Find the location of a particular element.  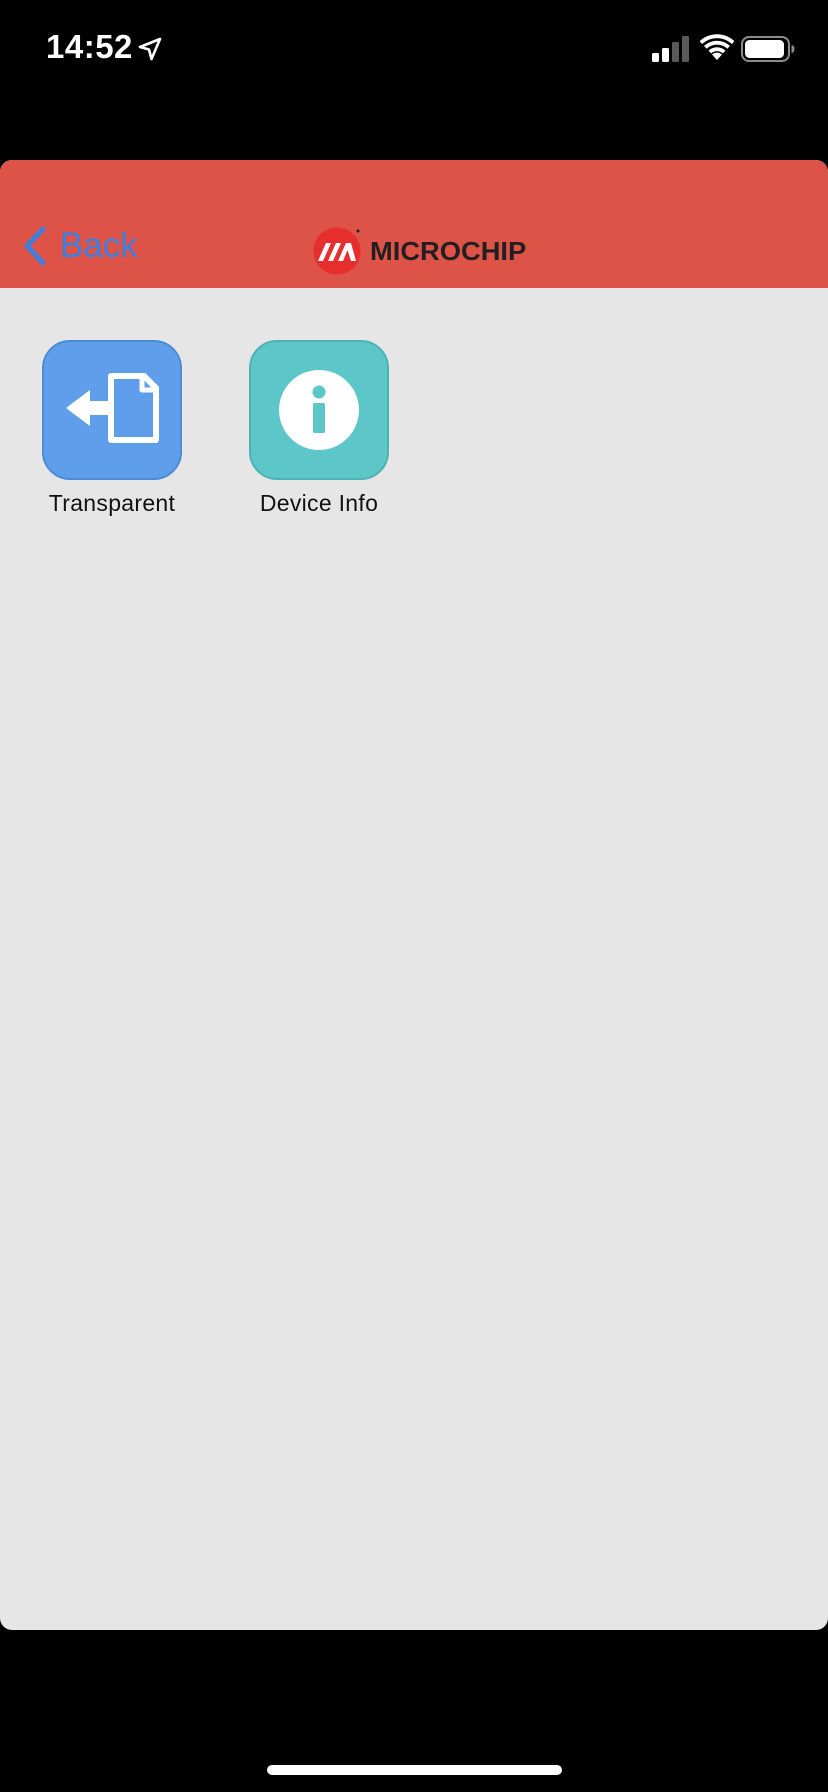

file-transfer-icon is located at coordinates (112, 408).